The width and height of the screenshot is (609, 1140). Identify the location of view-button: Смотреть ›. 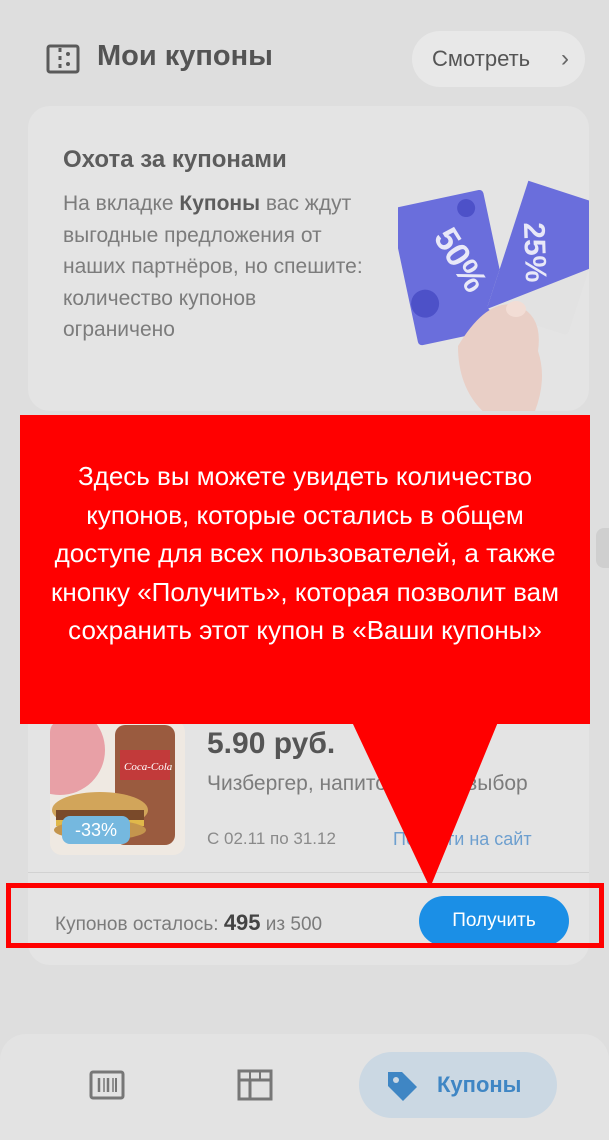
(498, 59).